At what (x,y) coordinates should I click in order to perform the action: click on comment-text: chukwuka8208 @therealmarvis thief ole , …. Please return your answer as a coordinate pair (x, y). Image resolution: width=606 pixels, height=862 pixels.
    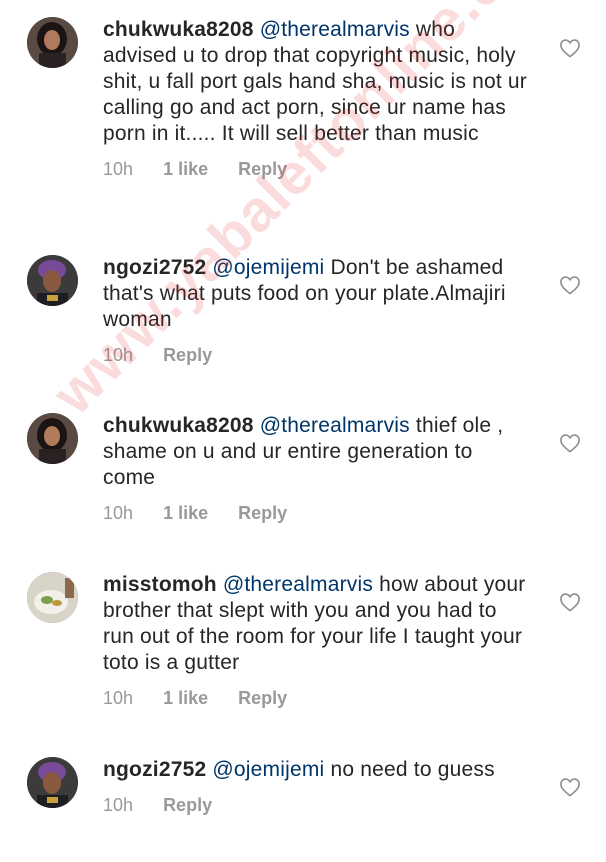
    Looking at the image, I should click on (315, 452).